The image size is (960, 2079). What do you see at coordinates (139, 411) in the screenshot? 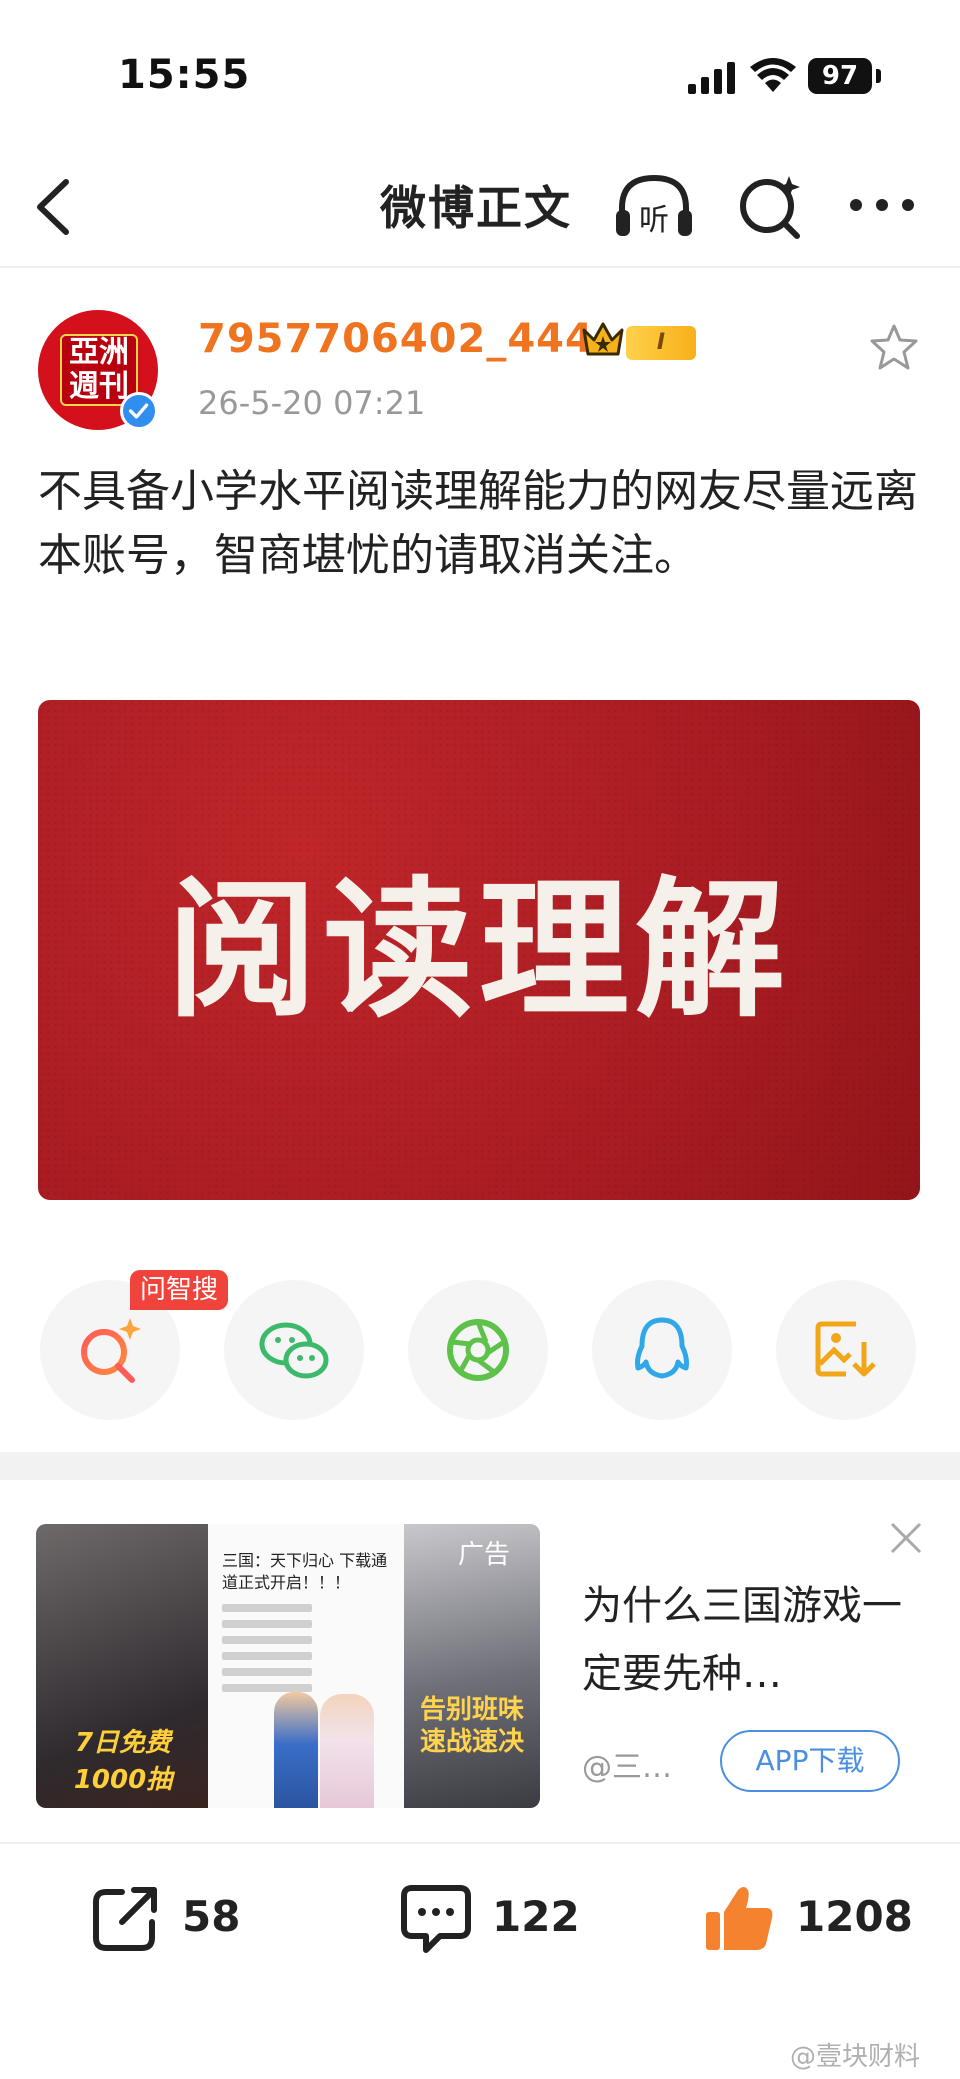
I see `verified-badge-icon` at bounding box center [139, 411].